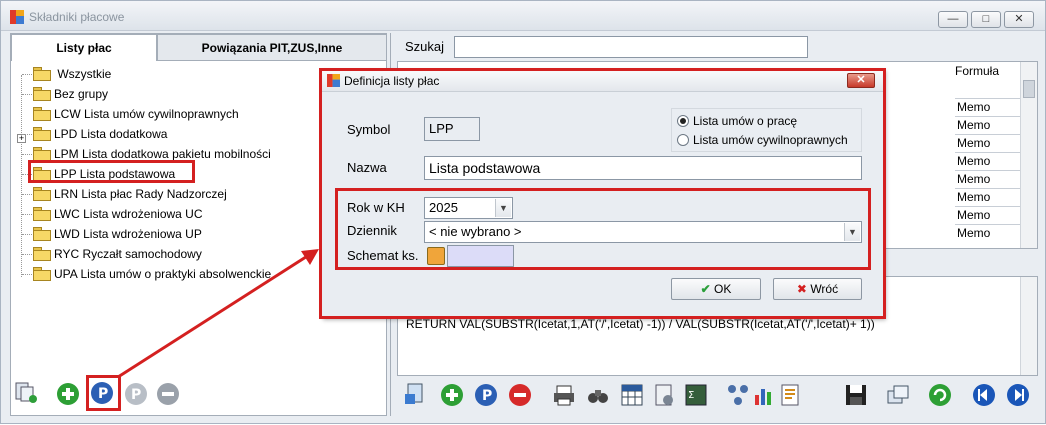 The width and height of the screenshot is (1046, 425). I want to click on tree-item-ryc: RYC Ryczałt samochodowy, so click(117, 254).